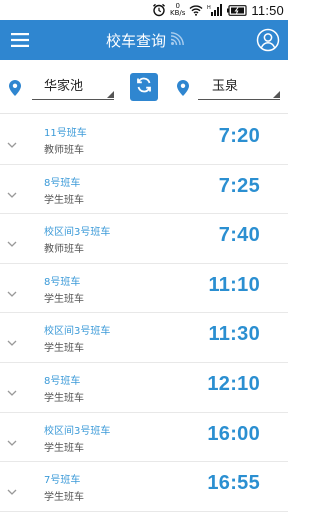 The height and width of the screenshot is (512, 320). Describe the element at coordinates (225, 86) in the screenshot. I see `to-station-value: 玉泉` at that location.